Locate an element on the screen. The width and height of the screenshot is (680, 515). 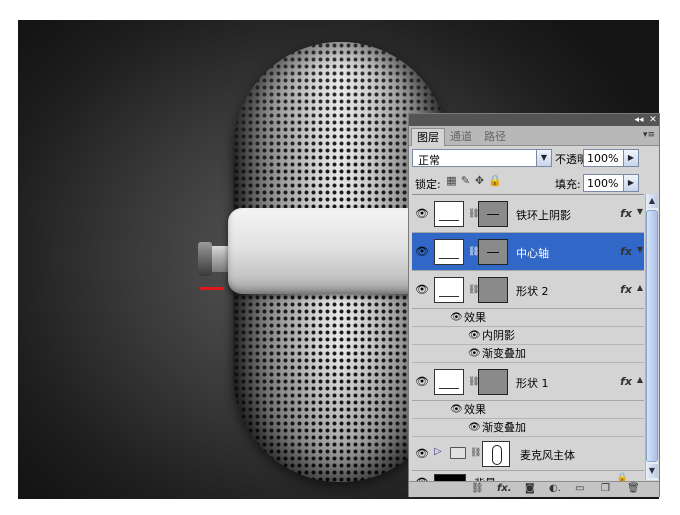
trash-icon: 🗑 is located at coordinates (633, 488).